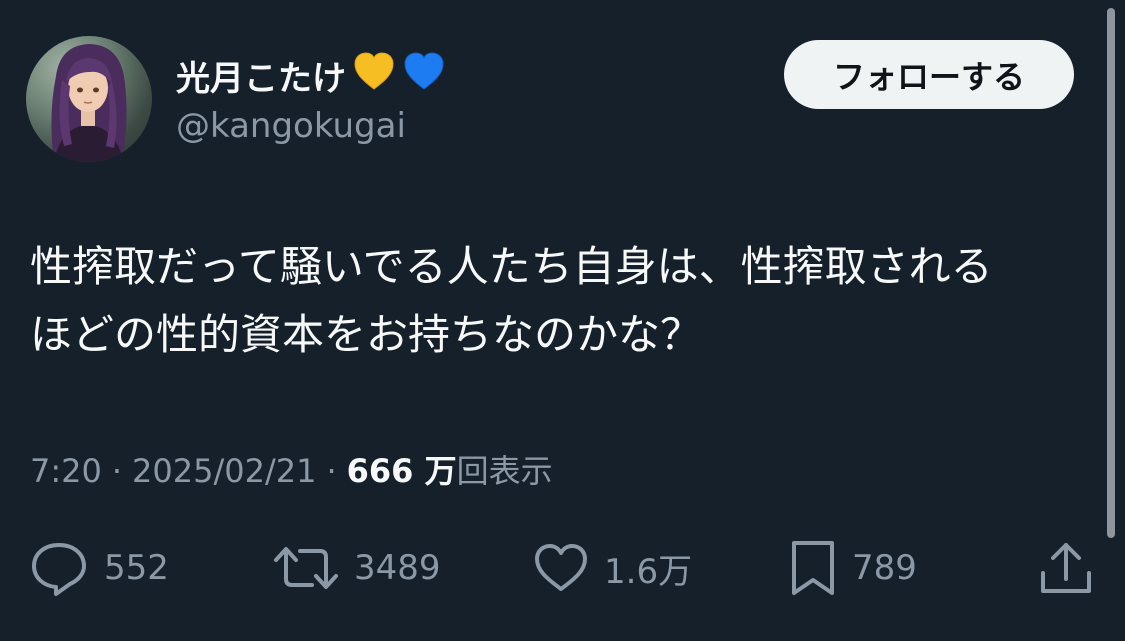  Describe the element at coordinates (306, 568) in the screenshot. I see `retweet-icon` at that location.